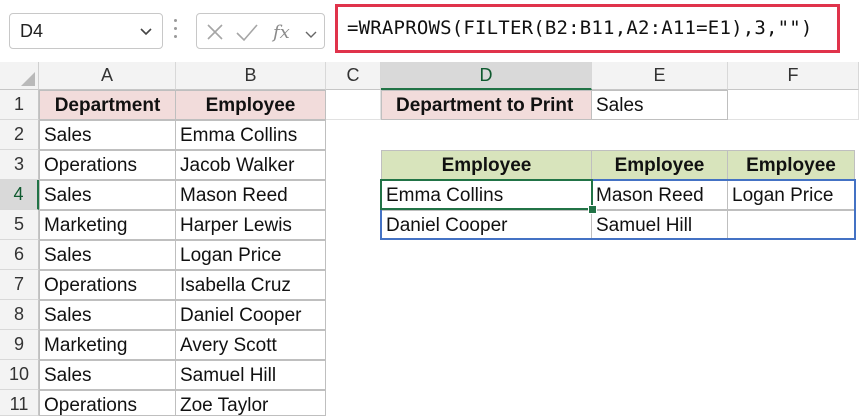 Image resolution: width=859 pixels, height=419 pixels. Describe the element at coordinates (19, 135) in the screenshot. I see `row-header-2: 2` at that location.